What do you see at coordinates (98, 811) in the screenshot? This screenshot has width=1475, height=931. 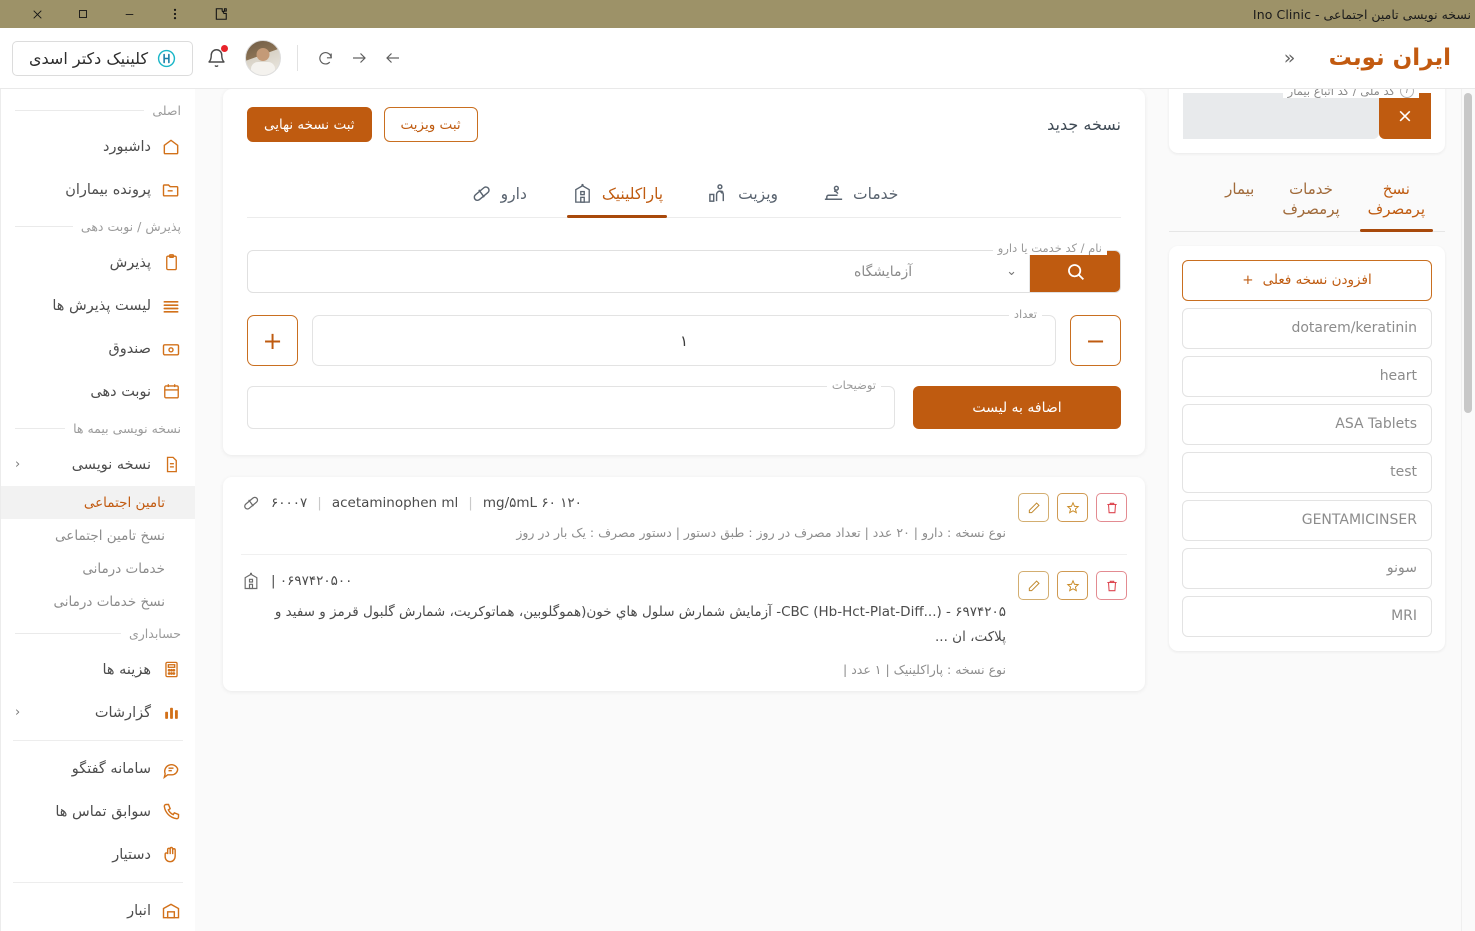 I see `sidebar-item-call-history: سوابق تماس ها` at bounding box center [98, 811].